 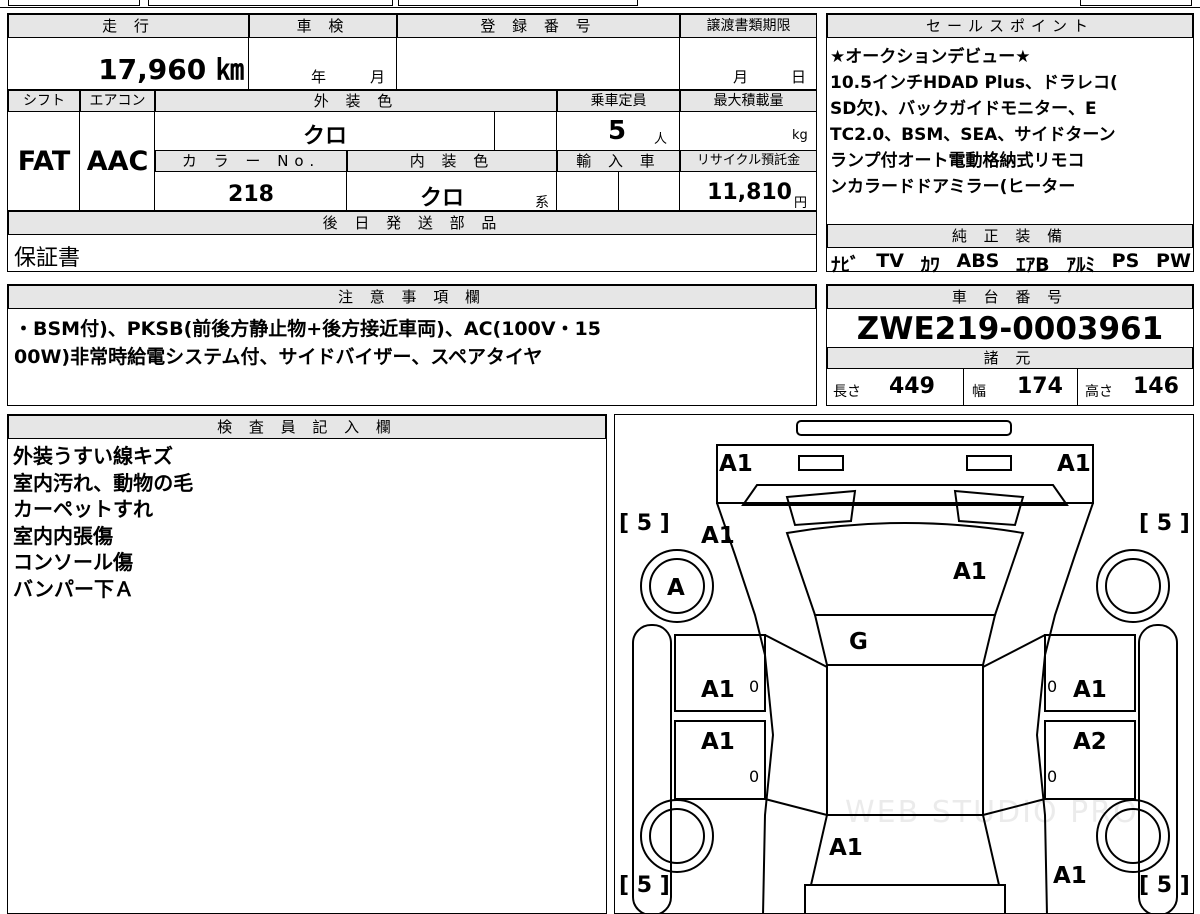 I want to click on capacity-unit: 人, so click(x=661, y=139).